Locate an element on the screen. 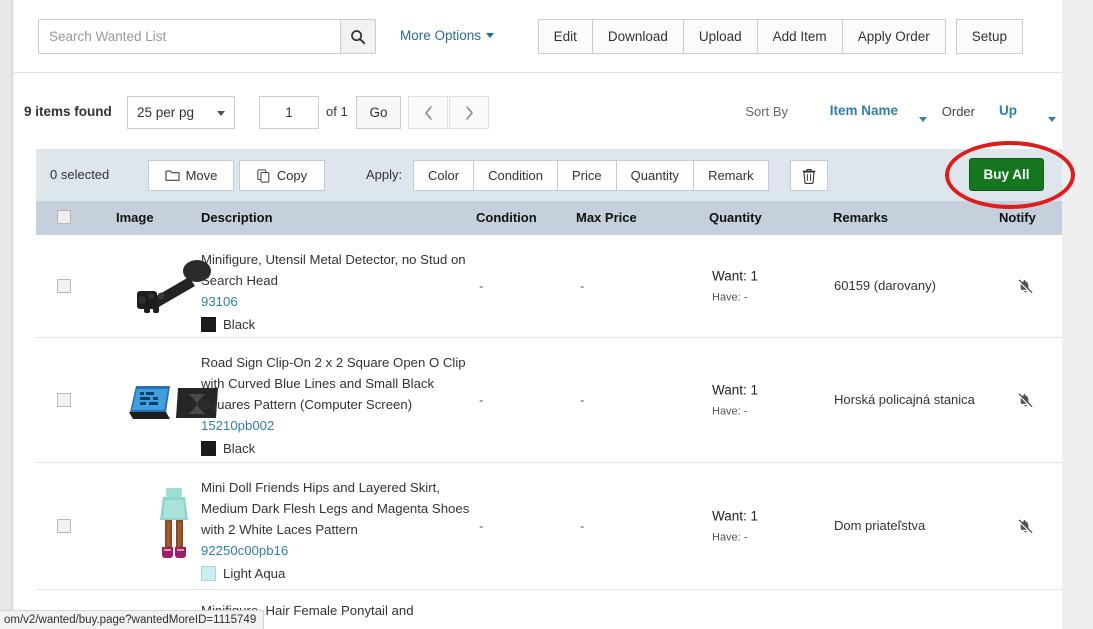 The image size is (1093, 629). order-dropdown-icon is located at coordinates (1052, 118).